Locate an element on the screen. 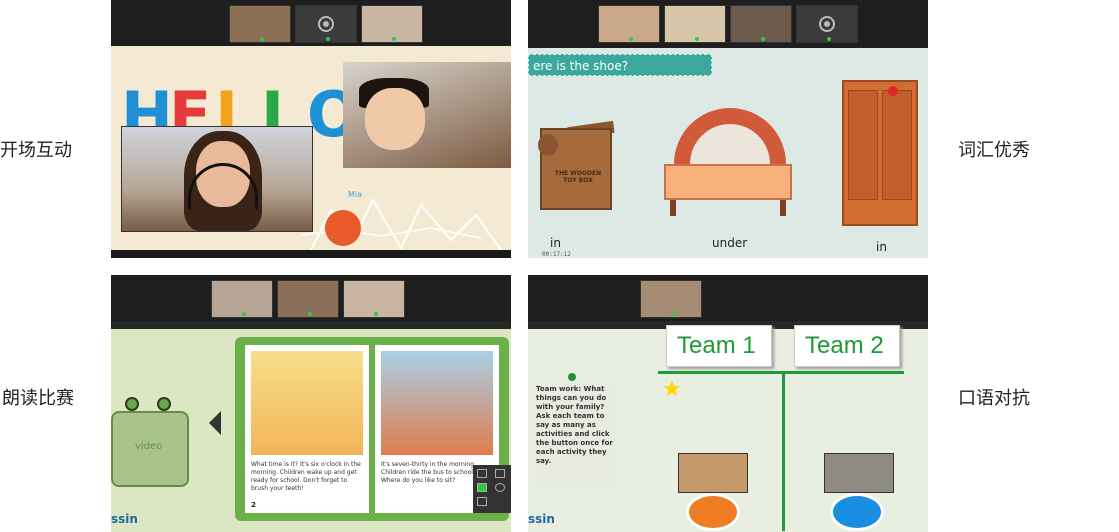  session-timer: 00:17:12 is located at coordinates (556, 254).